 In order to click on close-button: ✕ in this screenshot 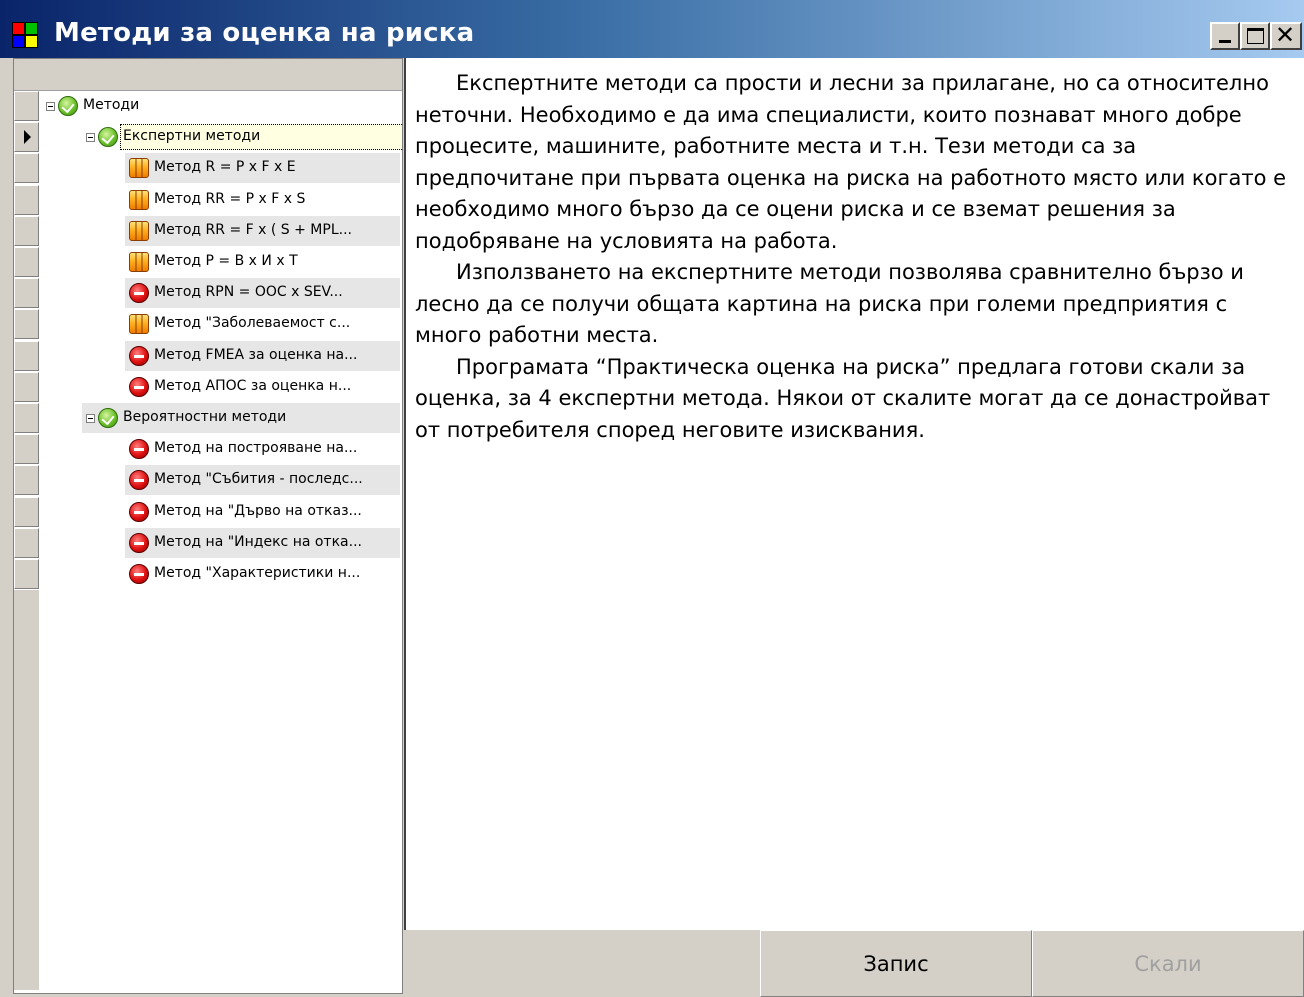, I will do `click(1286, 35)`.